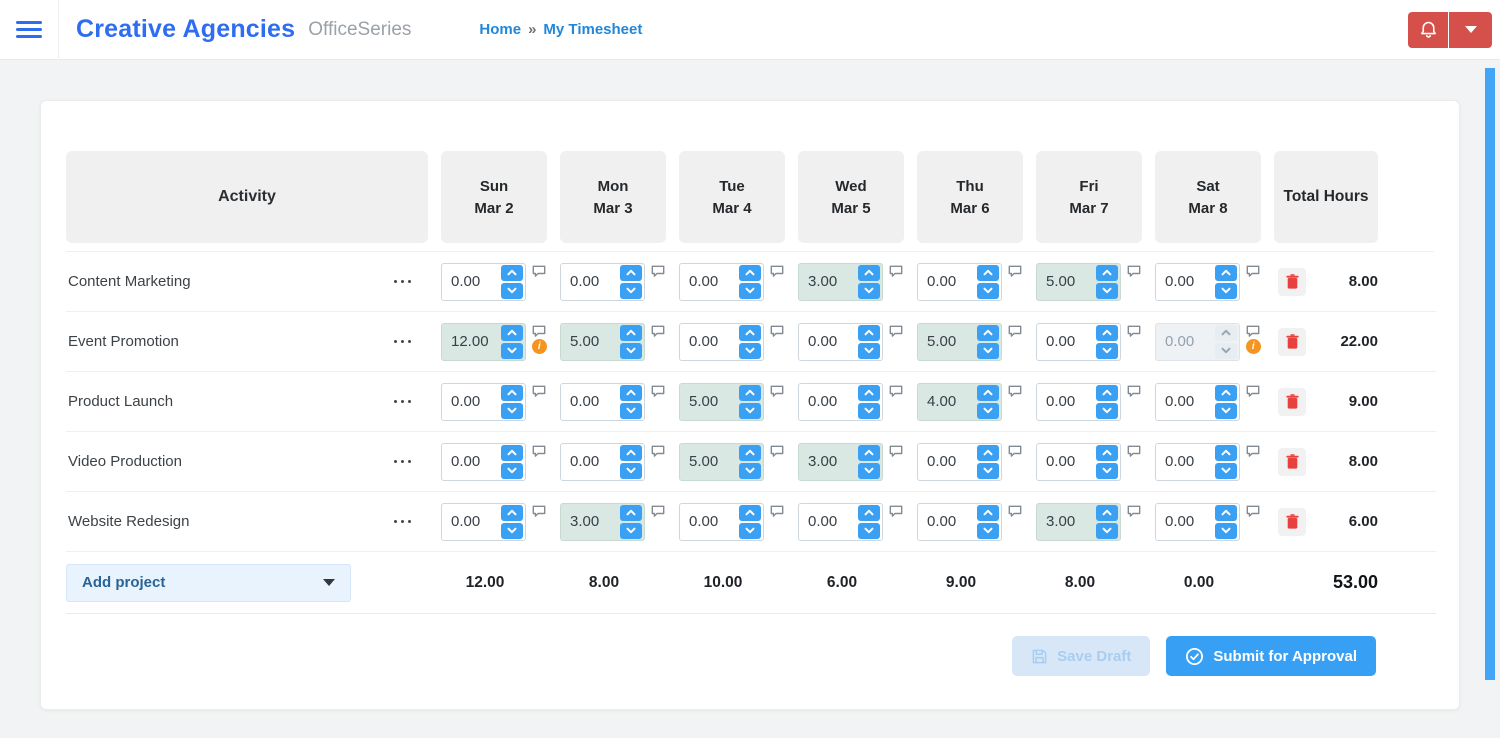  I want to click on breadcrumb-current-link: My Timesheet, so click(592, 29).